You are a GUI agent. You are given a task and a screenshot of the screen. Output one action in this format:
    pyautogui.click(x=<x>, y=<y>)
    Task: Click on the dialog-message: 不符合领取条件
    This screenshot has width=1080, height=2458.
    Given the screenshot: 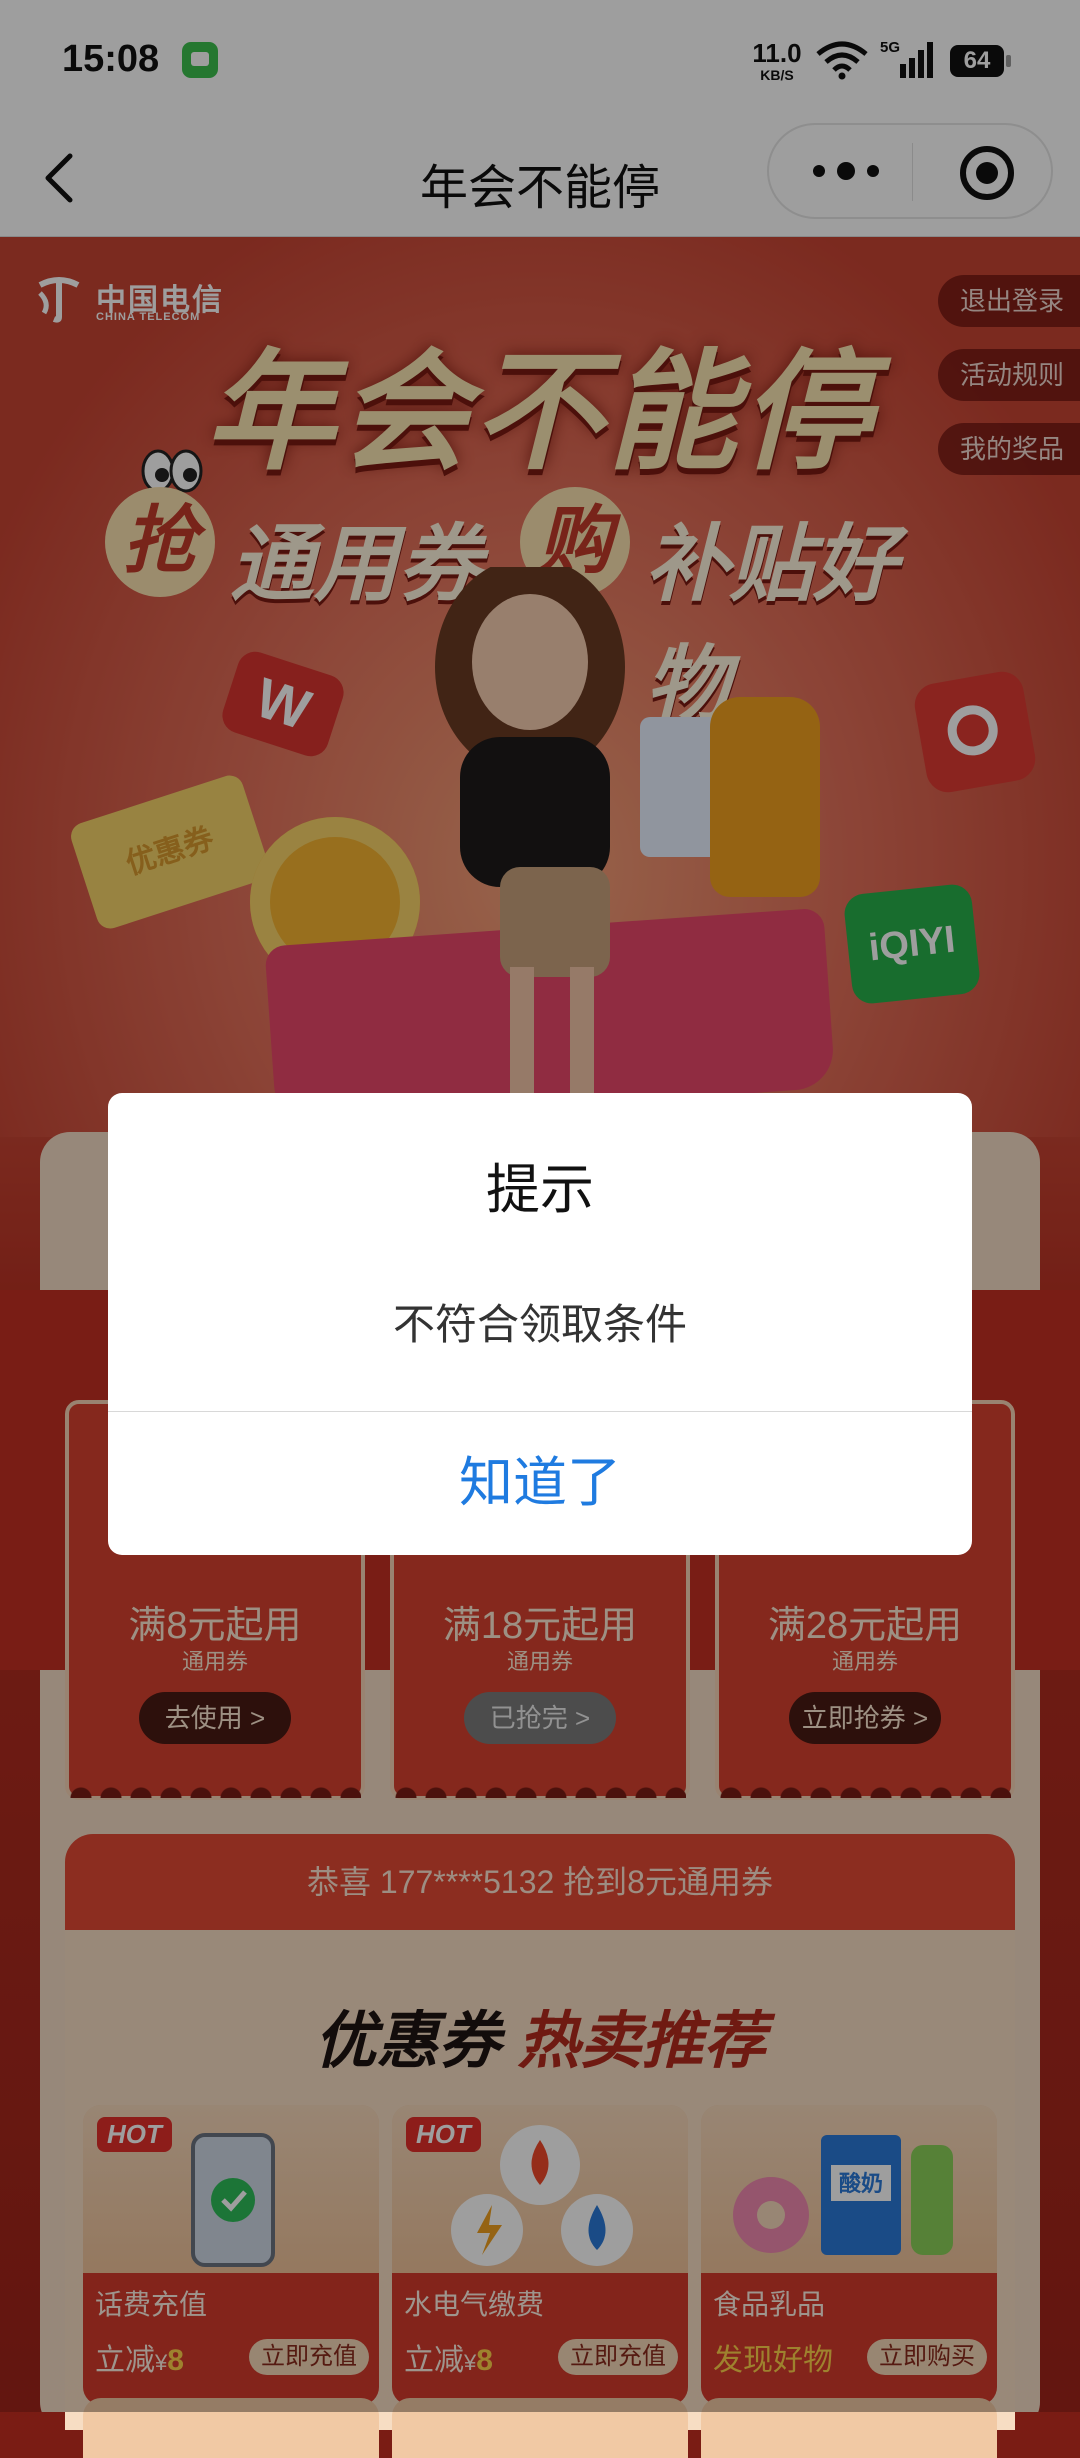 What is the action you would take?
    pyautogui.click(x=539, y=1324)
    